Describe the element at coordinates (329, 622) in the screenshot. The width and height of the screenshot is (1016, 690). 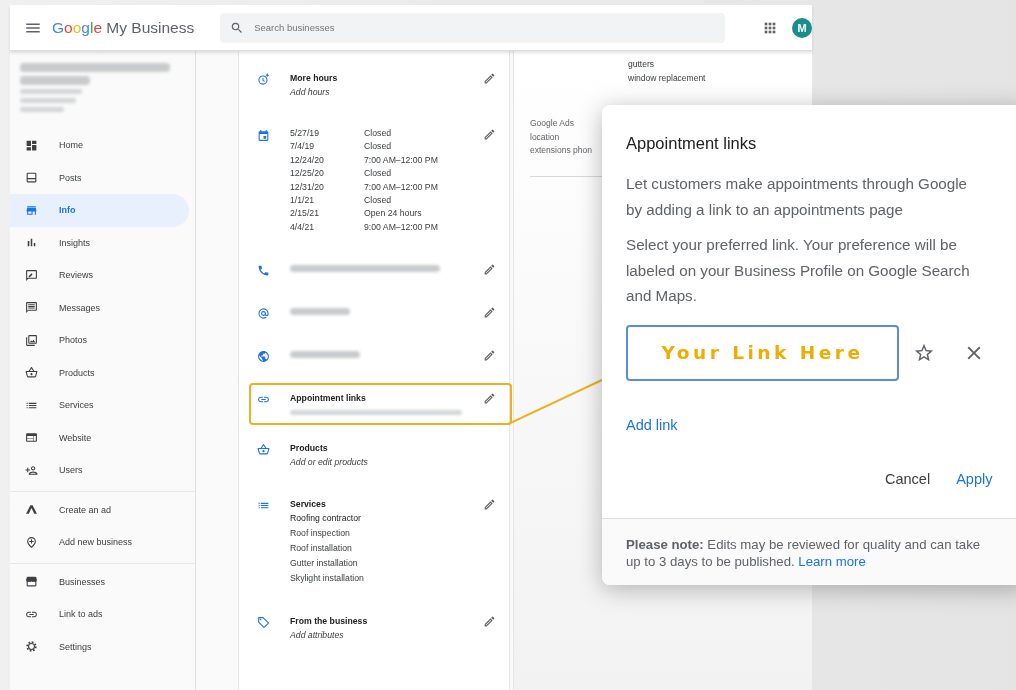
I see `info-title: From the business` at that location.